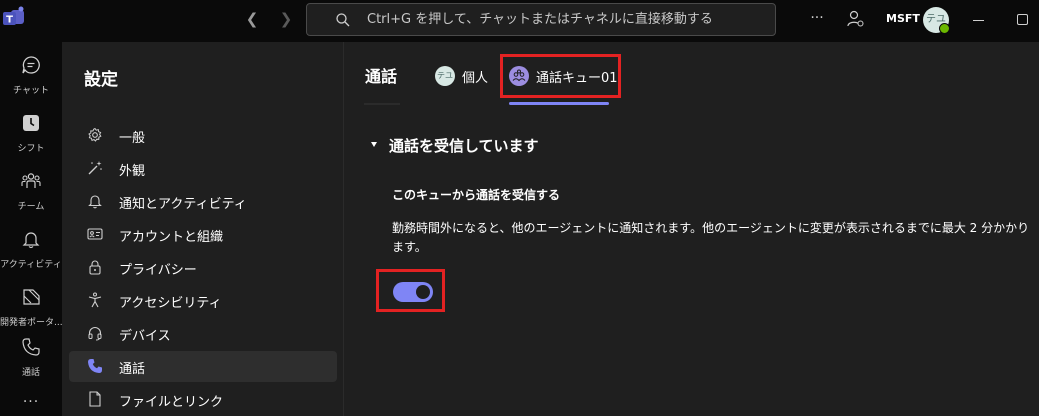 This screenshot has height=416, width=1039. I want to click on minimize-icon, so click(978, 20).